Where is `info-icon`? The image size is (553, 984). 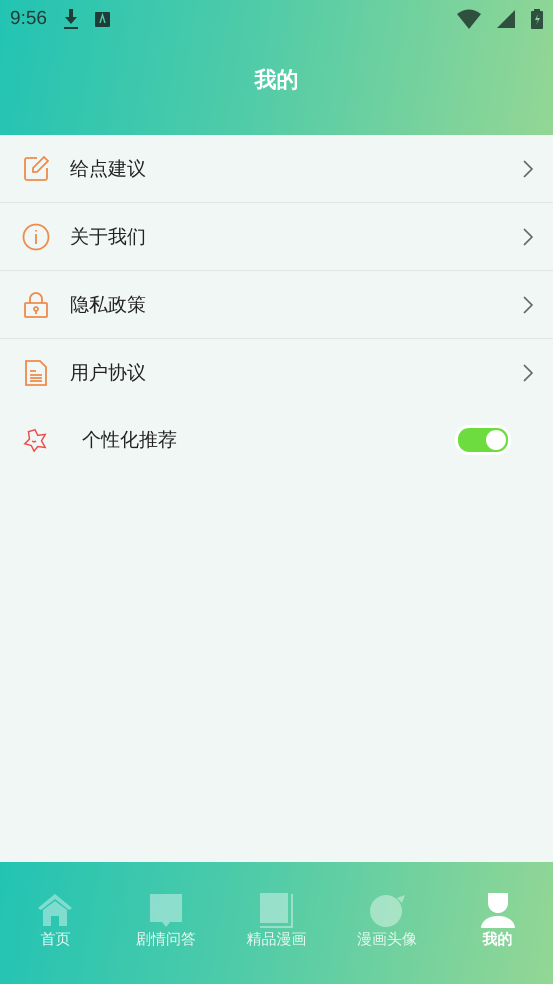 info-icon is located at coordinates (36, 236).